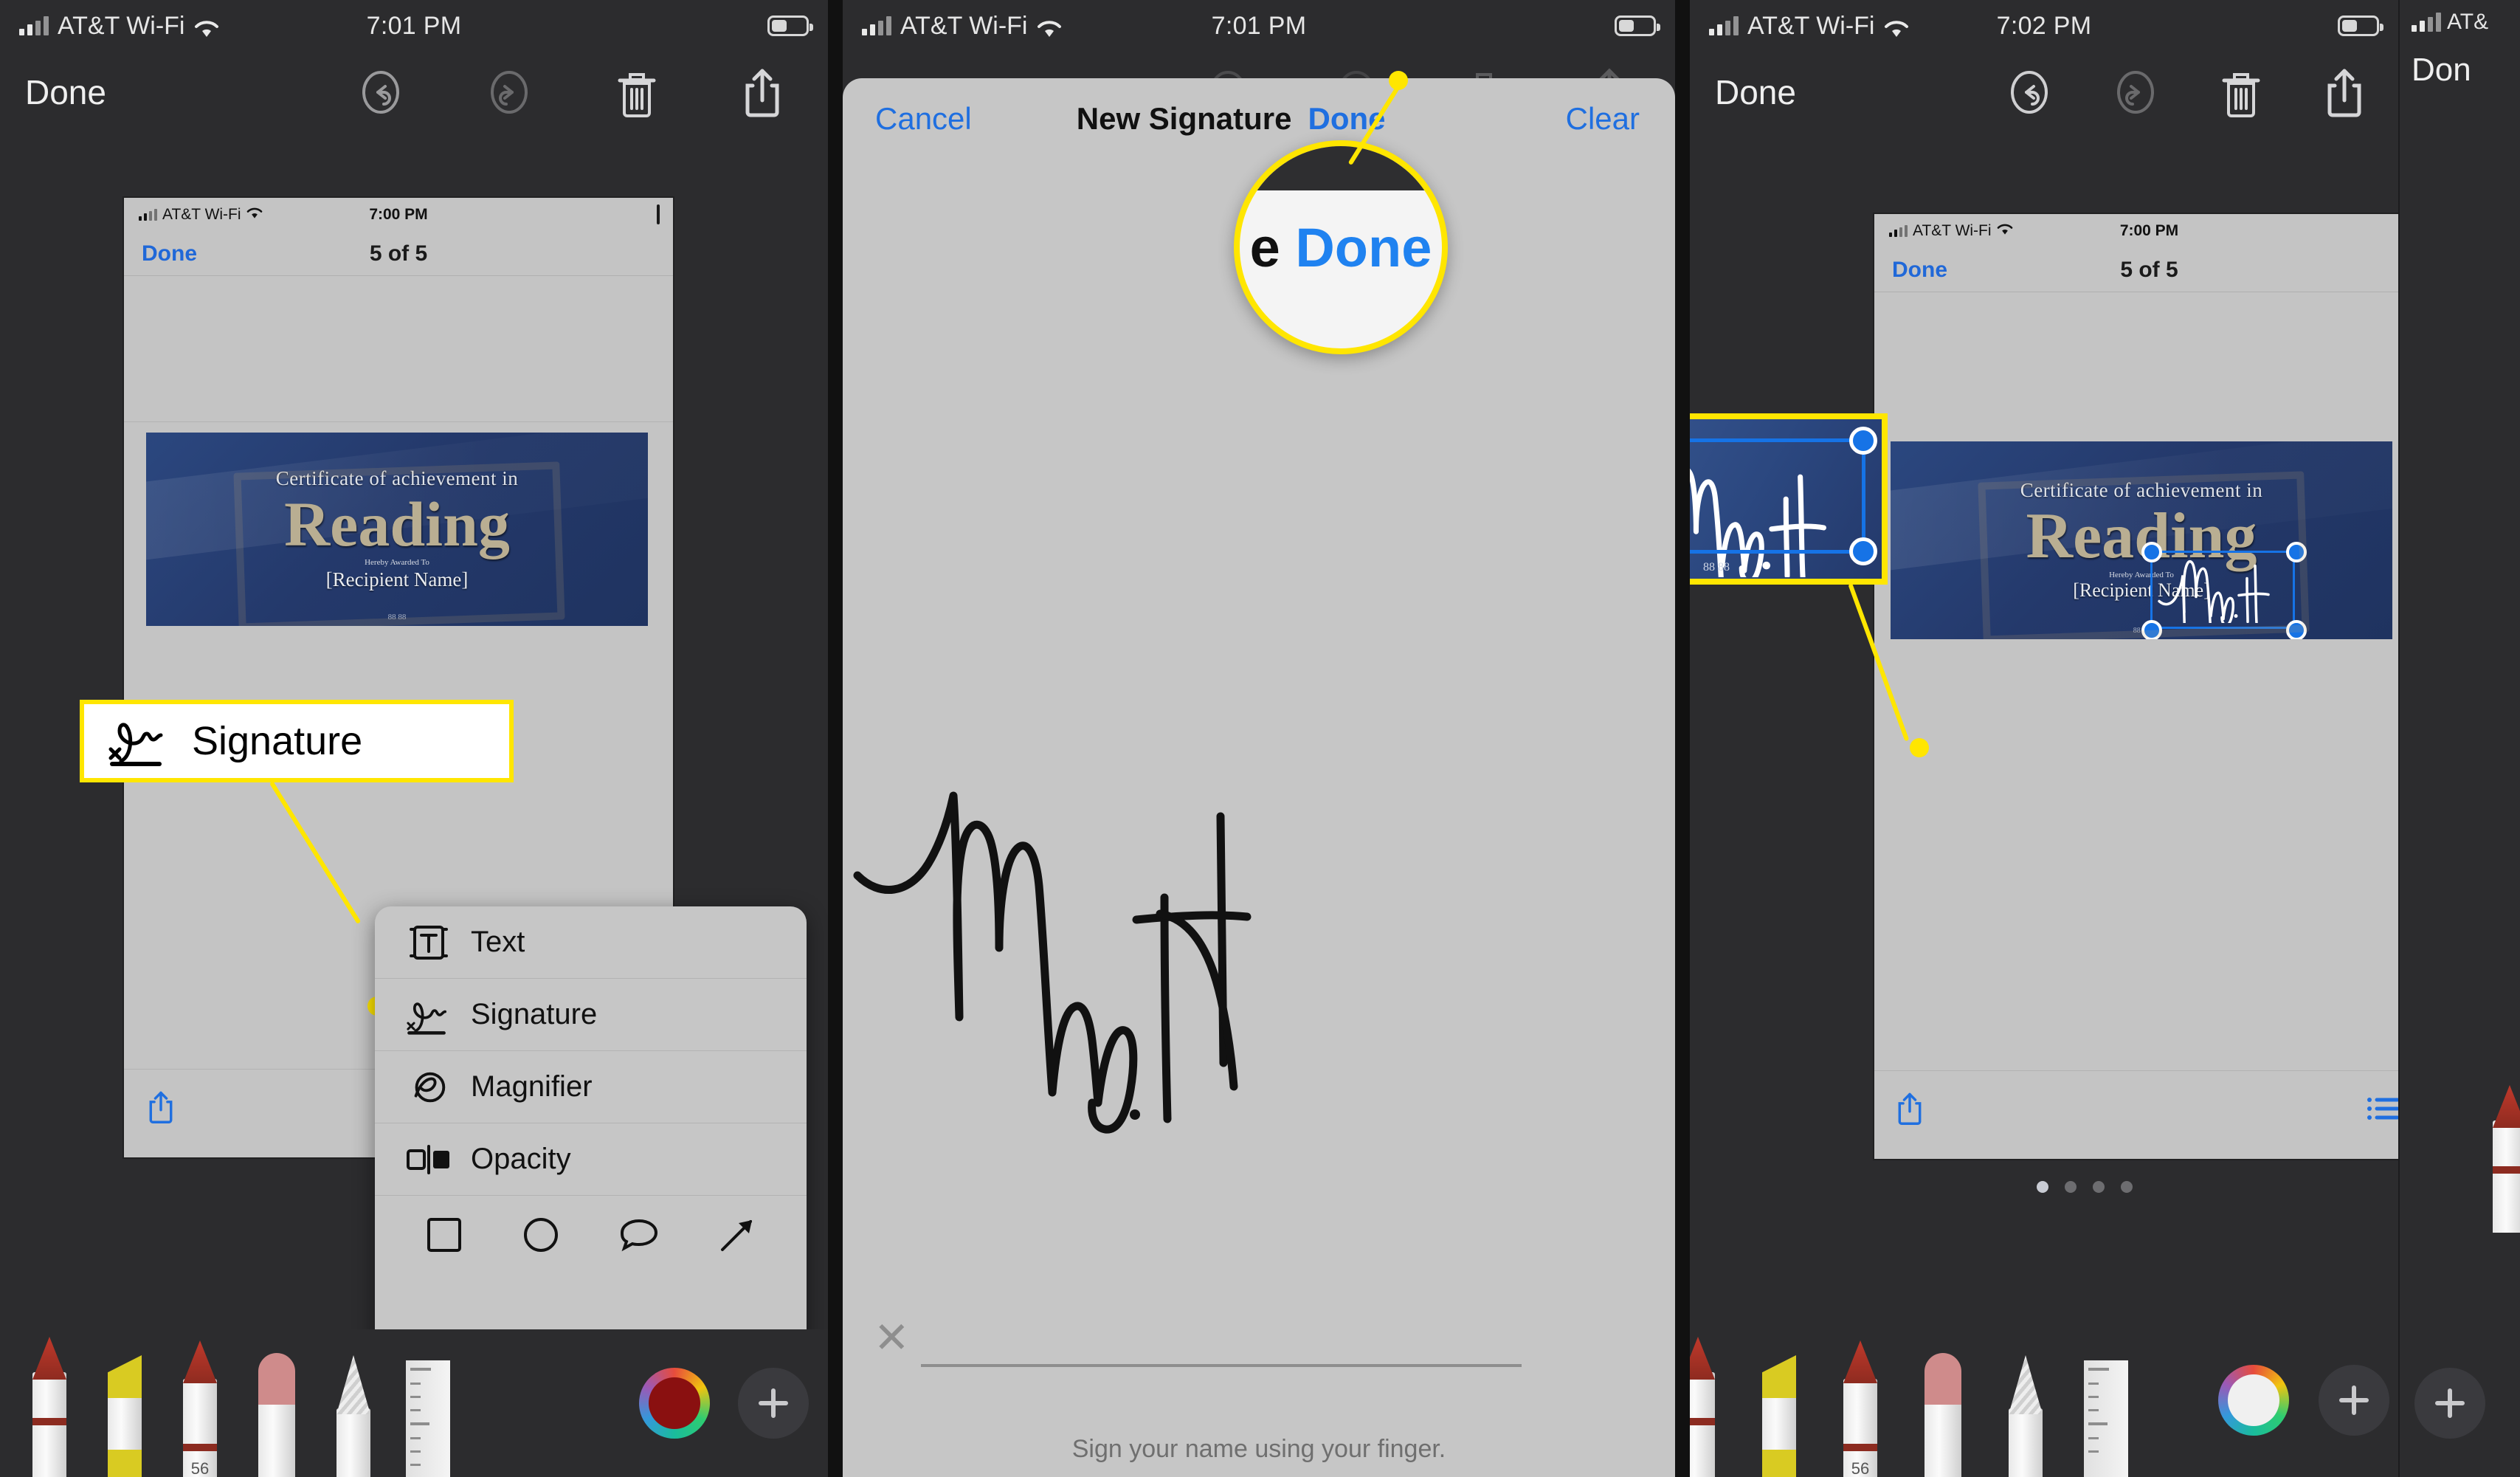 The width and height of the screenshot is (2520, 1477). I want to click on cellular-signal-icon, so click(2427, 22).